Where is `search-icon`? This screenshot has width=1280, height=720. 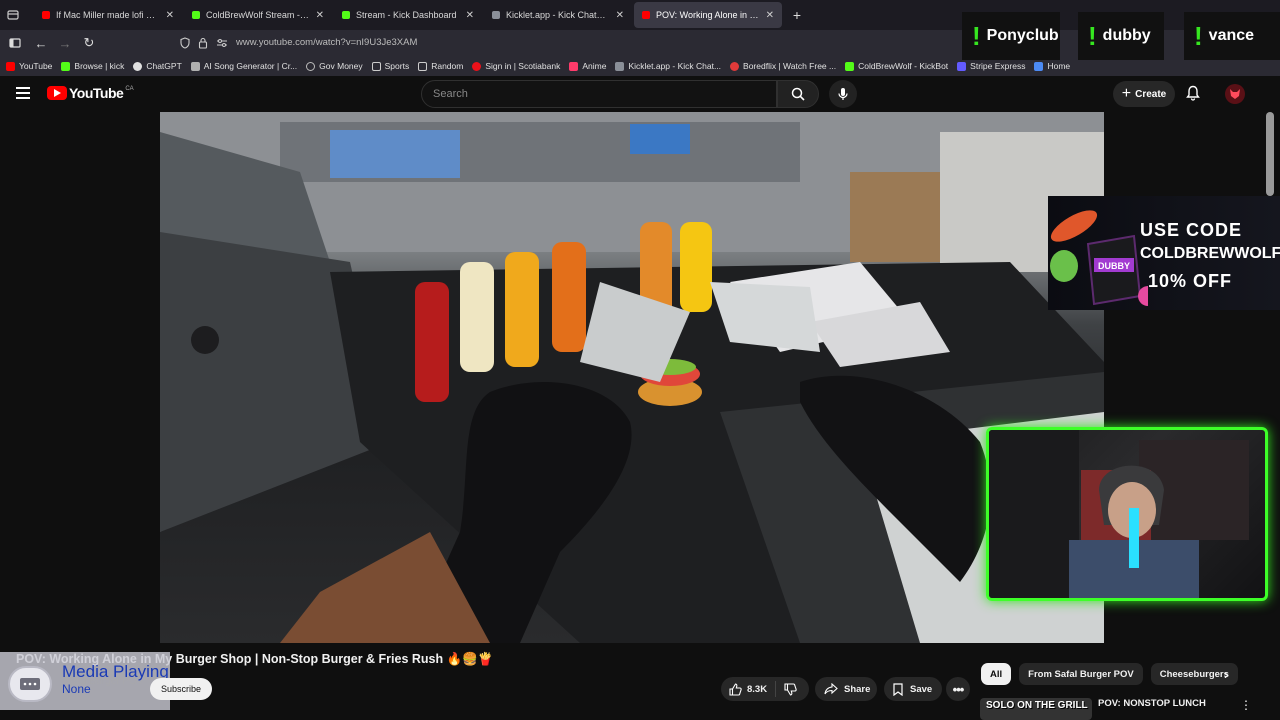
search-icon is located at coordinates (798, 94).